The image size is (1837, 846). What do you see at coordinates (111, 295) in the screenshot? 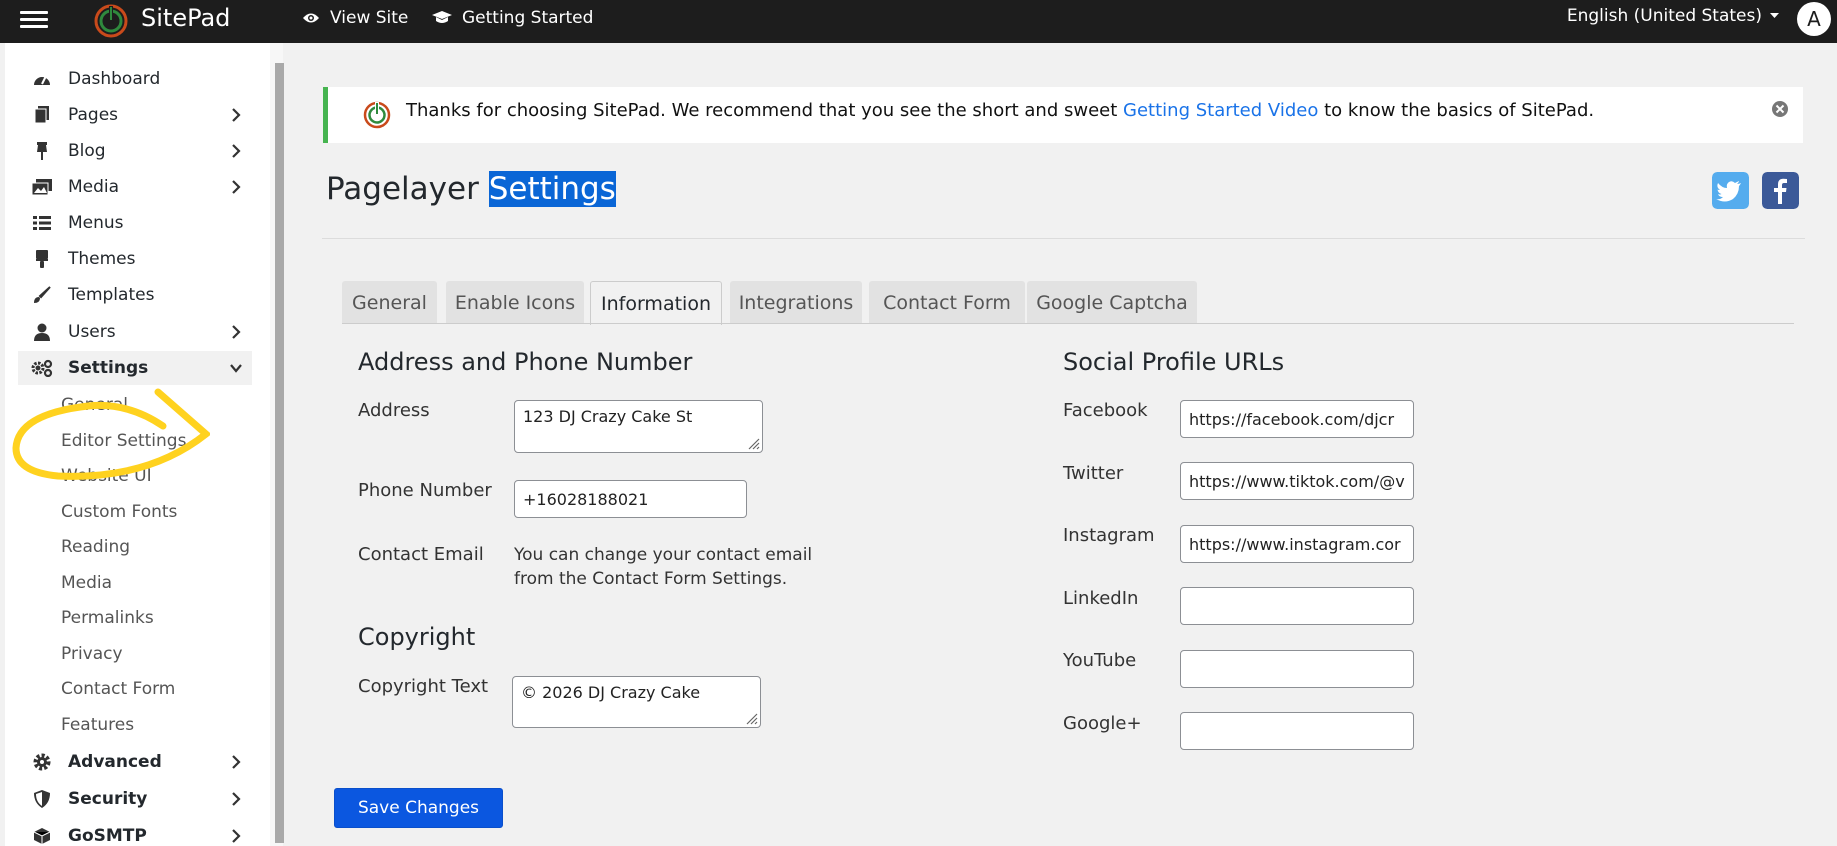
I see `sidebar-item-label: Templates` at bounding box center [111, 295].